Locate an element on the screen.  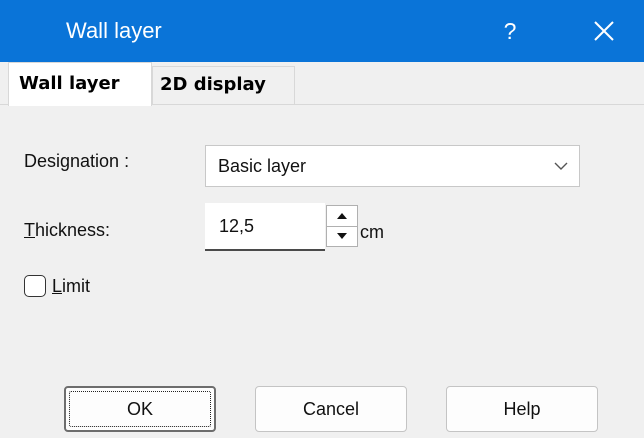
thickness-down-button is located at coordinates (342, 236).